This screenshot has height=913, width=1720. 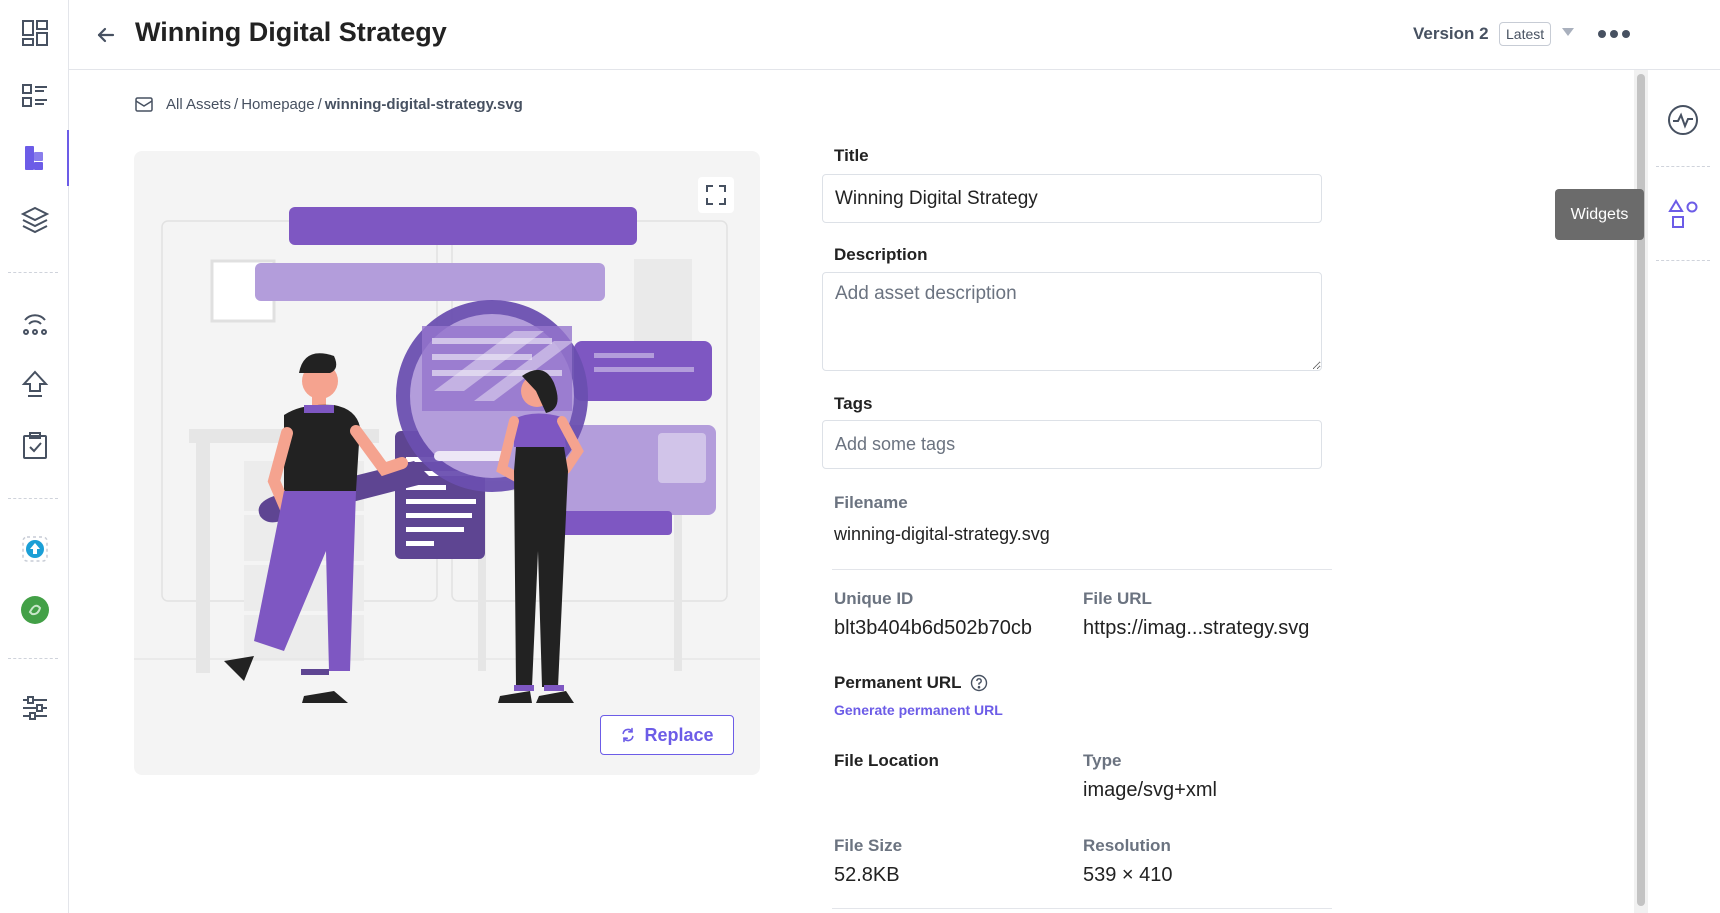 I want to click on nav-tasks, so click(x=34, y=446).